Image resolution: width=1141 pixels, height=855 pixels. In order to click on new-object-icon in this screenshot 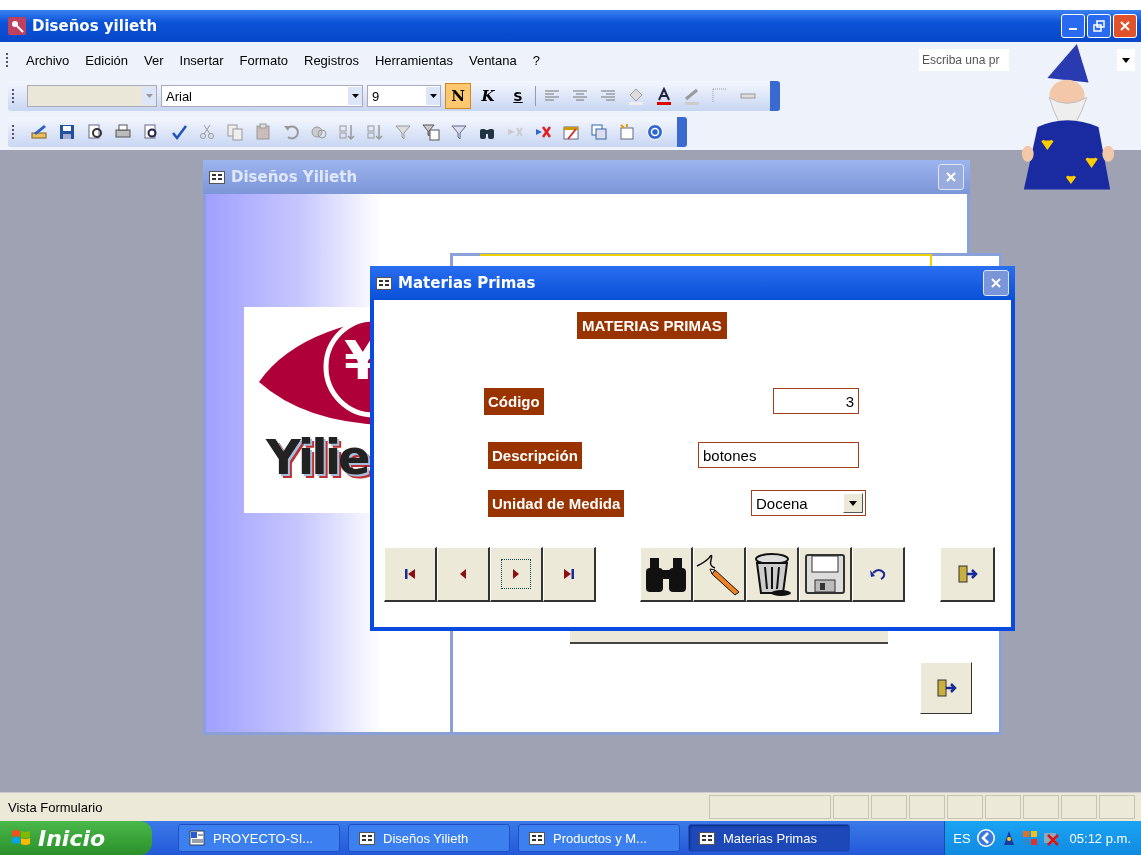, I will do `click(627, 132)`.